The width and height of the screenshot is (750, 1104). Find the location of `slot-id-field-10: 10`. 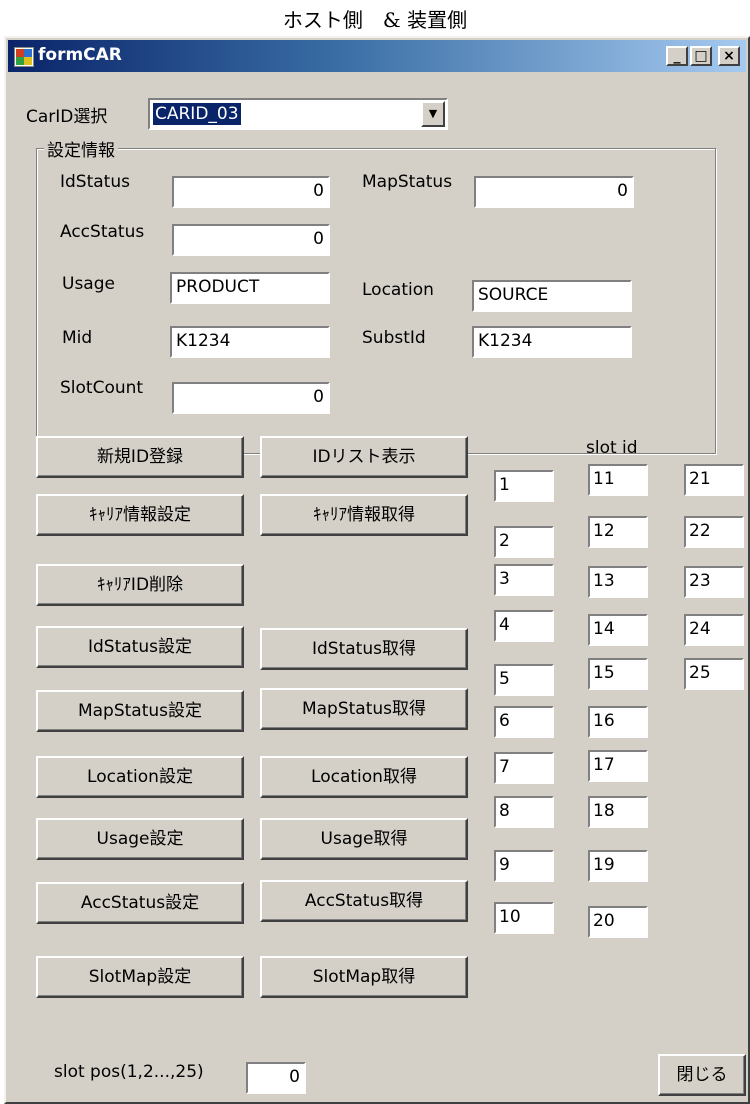

slot-id-field-10: 10 is located at coordinates (524, 918).